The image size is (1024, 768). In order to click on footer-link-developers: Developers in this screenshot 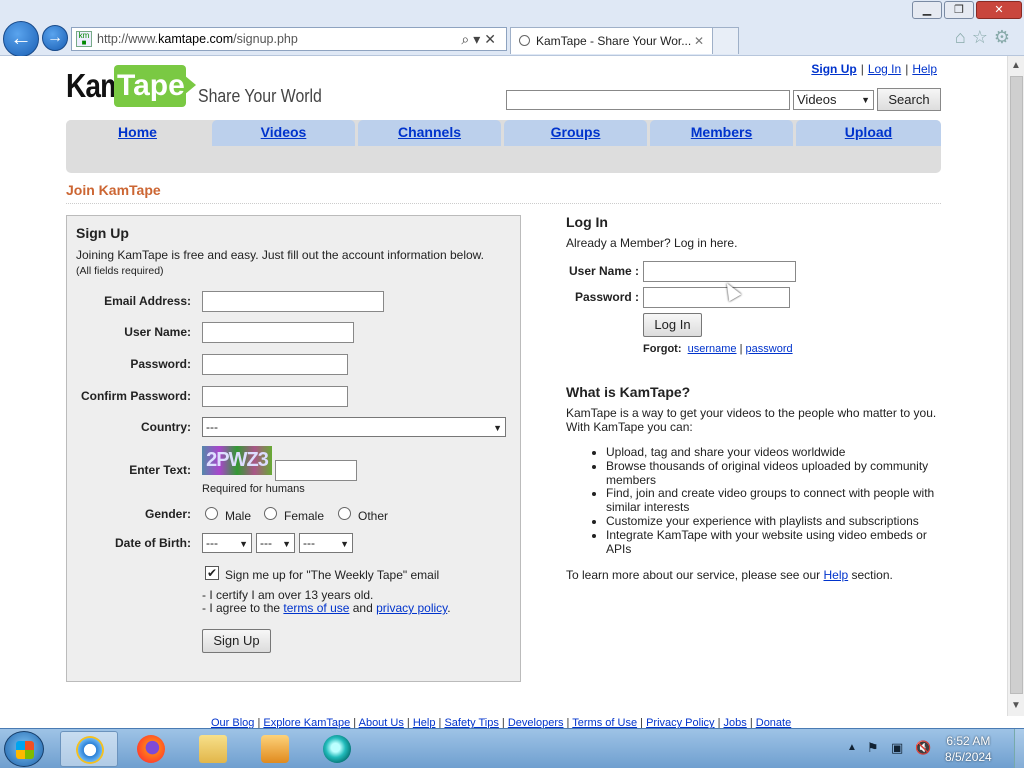, I will do `click(536, 722)`.